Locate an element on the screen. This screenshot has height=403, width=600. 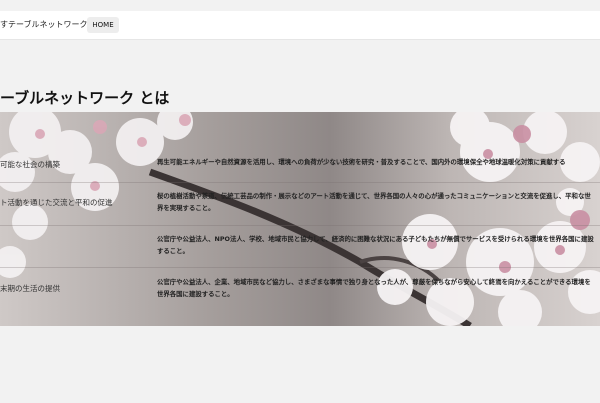
page-title: ーブルネットワーク とは is located at coordinates (85, 98).